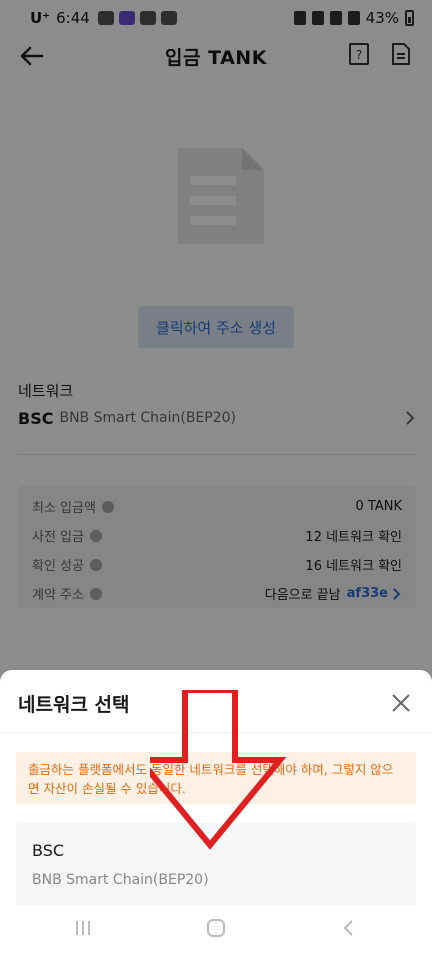  What do you see at coordinates (401, 703) in the screenshot?
I see `close-icon` at bounding box center [401, 703].